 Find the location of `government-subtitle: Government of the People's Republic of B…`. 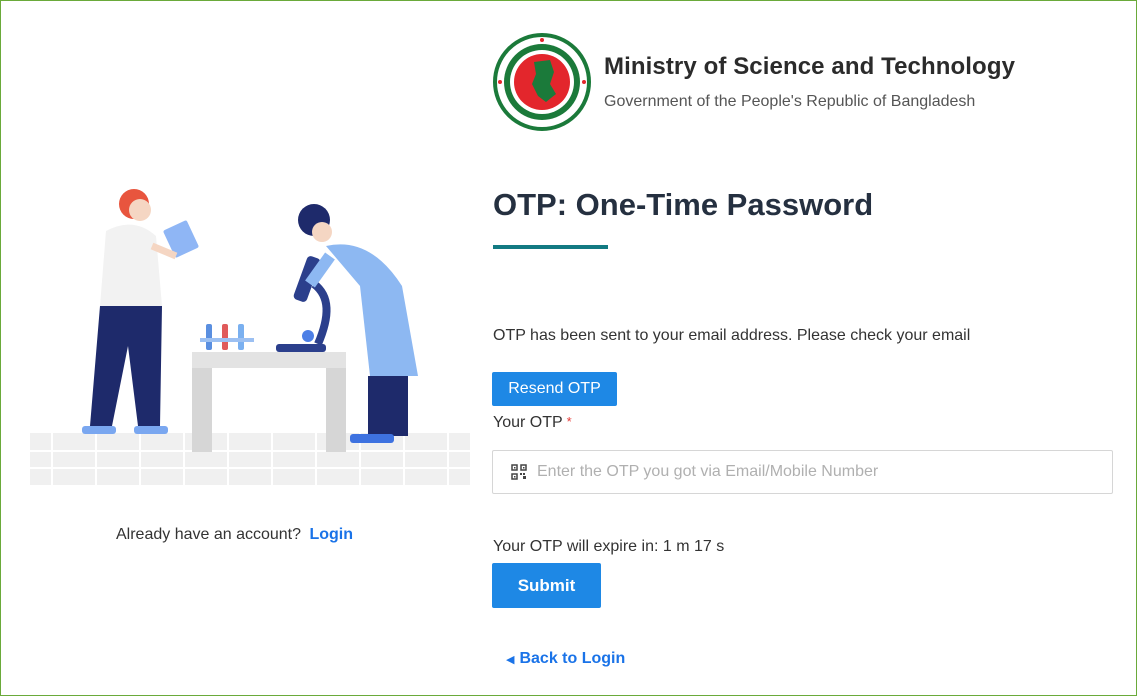

government-subtitle: Government of the People's Republic of B… is located at coordinates (790, 101).